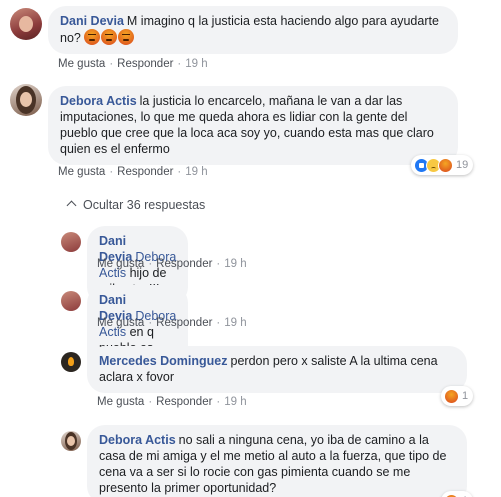 Image resolution: width=501 pixels, height=497 pixels. Describe the element at coordinates (71, 205) in the screenshot. I see `chevron-up-icon` at that location.